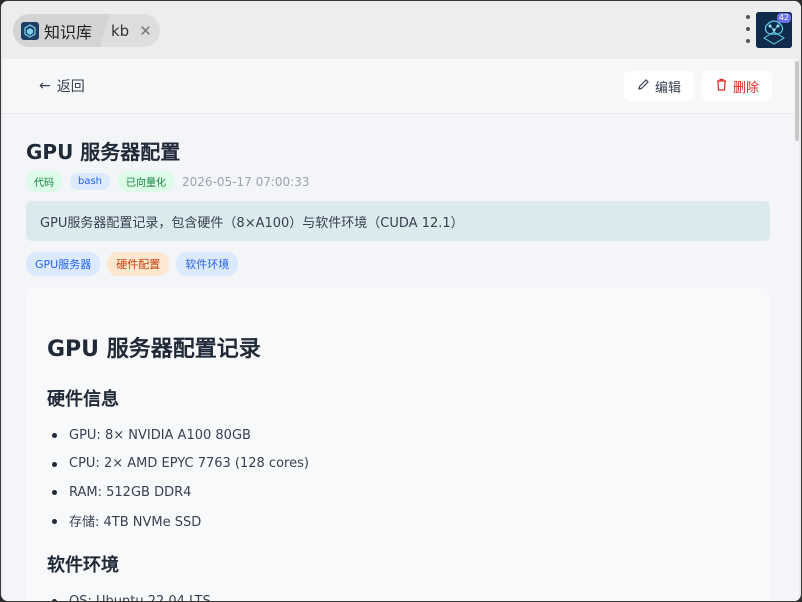 The image size is (802, 602). I want to click on notification-badge: 42, so click(783, 18).